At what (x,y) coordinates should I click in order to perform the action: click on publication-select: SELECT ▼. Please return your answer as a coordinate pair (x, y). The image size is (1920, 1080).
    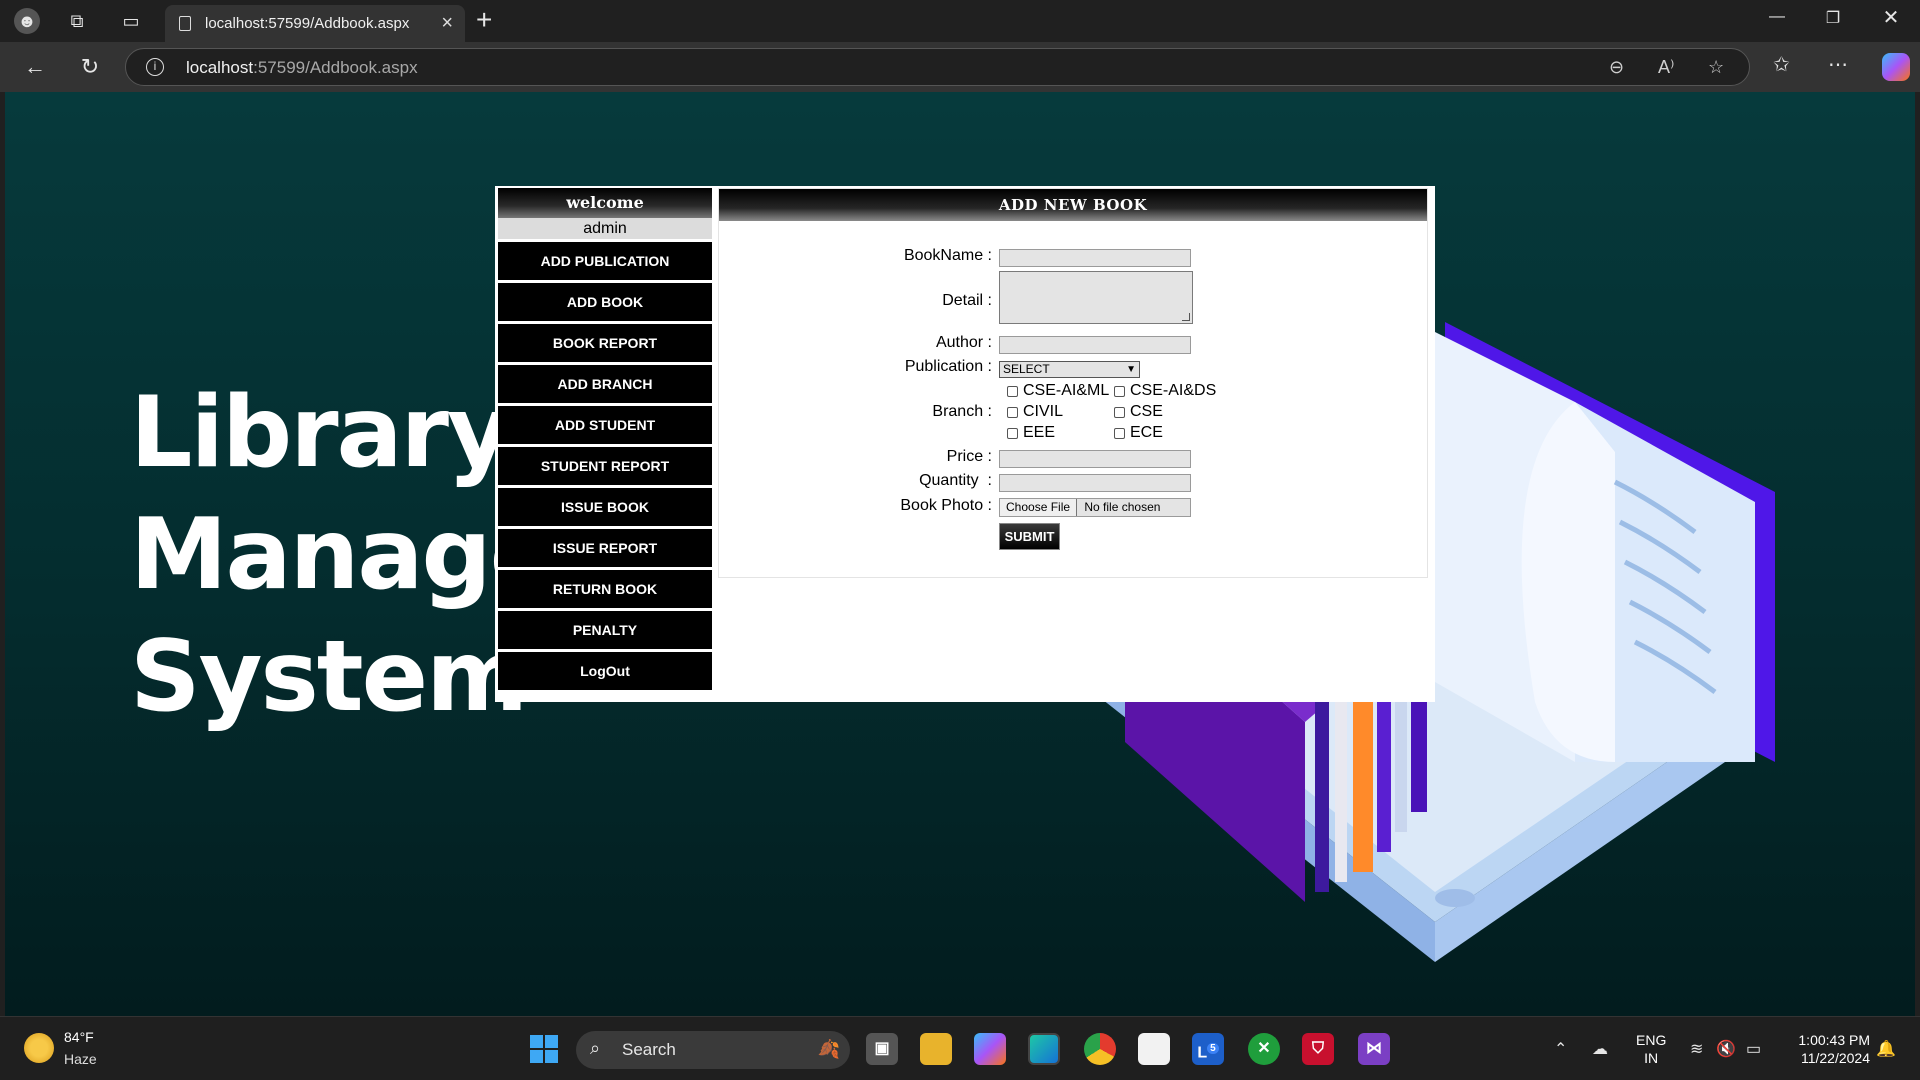
    Looking at the image, I should click on (1069, 369).